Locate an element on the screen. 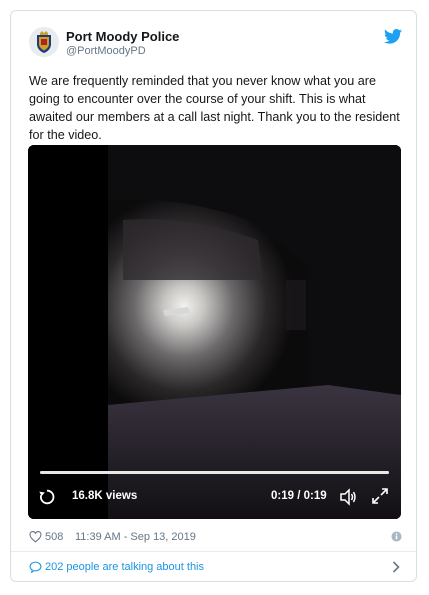 This screenshot has height=595, width=429. conversation-link: 202 people are talking about this is located at coordinates (215, 569).